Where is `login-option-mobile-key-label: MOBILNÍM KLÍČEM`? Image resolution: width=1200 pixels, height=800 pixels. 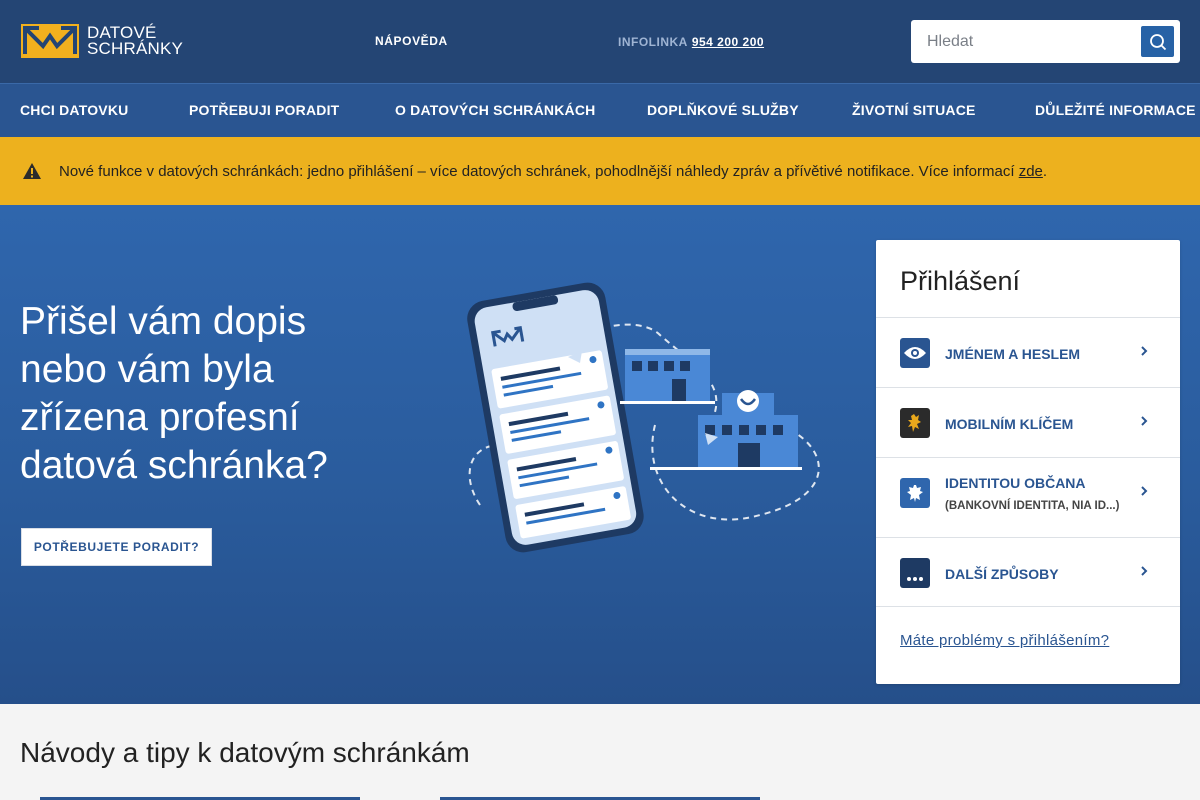
login-option-mobile-key-label: MOBILNÍM KLÍČEM is located at coordinates (1009, 424).